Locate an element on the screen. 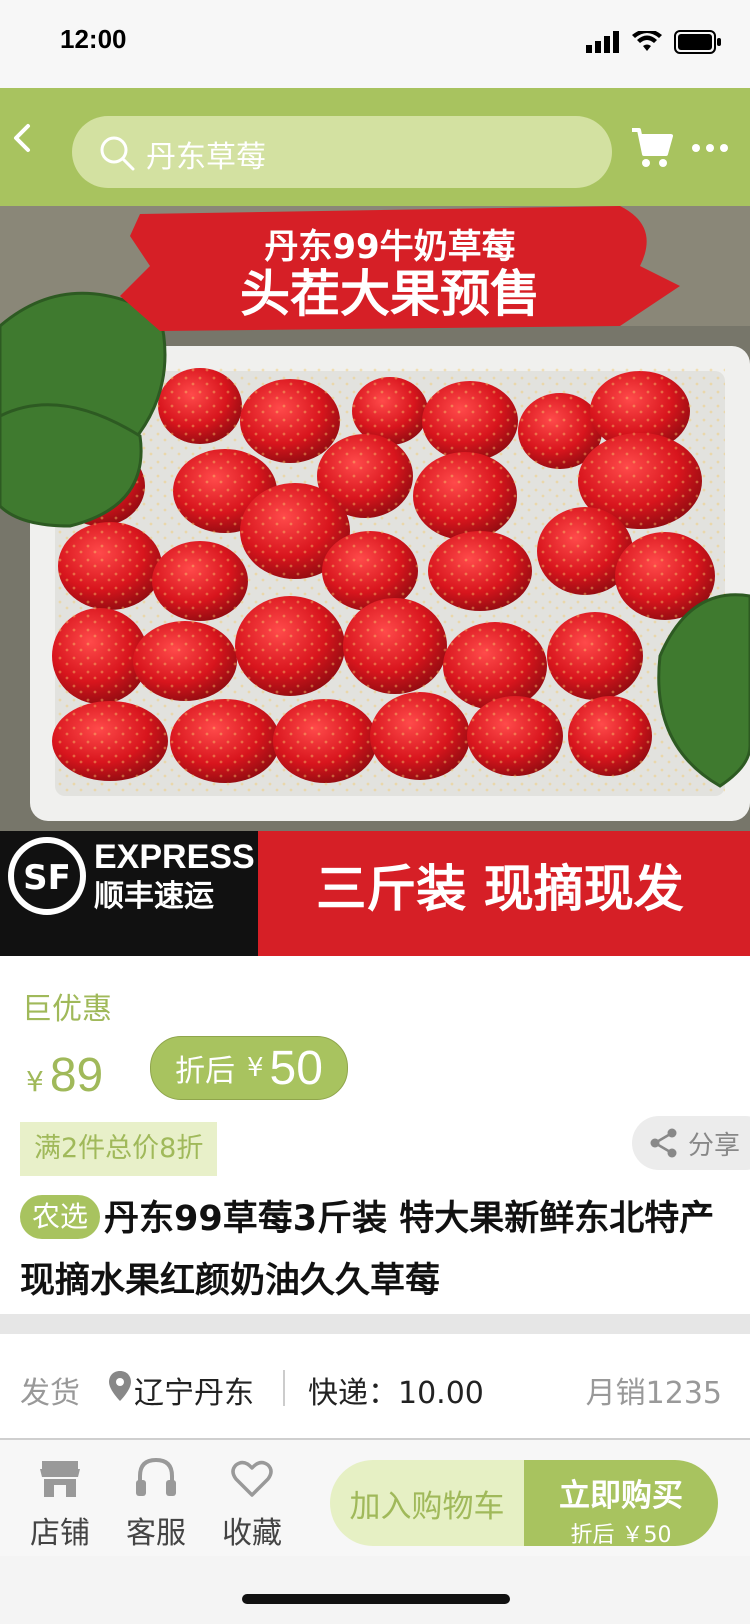 Image resolution: width=750 pixels, height=1624 pixels. search-icon is located at coordinates (117, 153).